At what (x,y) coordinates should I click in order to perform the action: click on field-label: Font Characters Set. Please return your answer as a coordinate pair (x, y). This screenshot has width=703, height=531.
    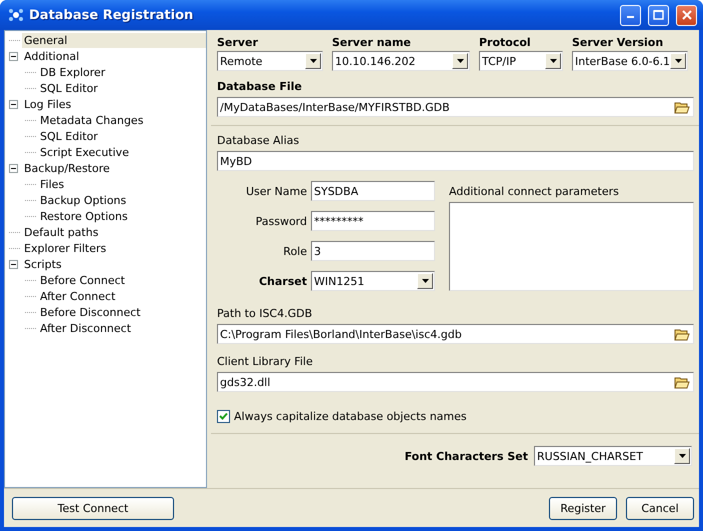
    Looking at the image, I should click on (466, 456).